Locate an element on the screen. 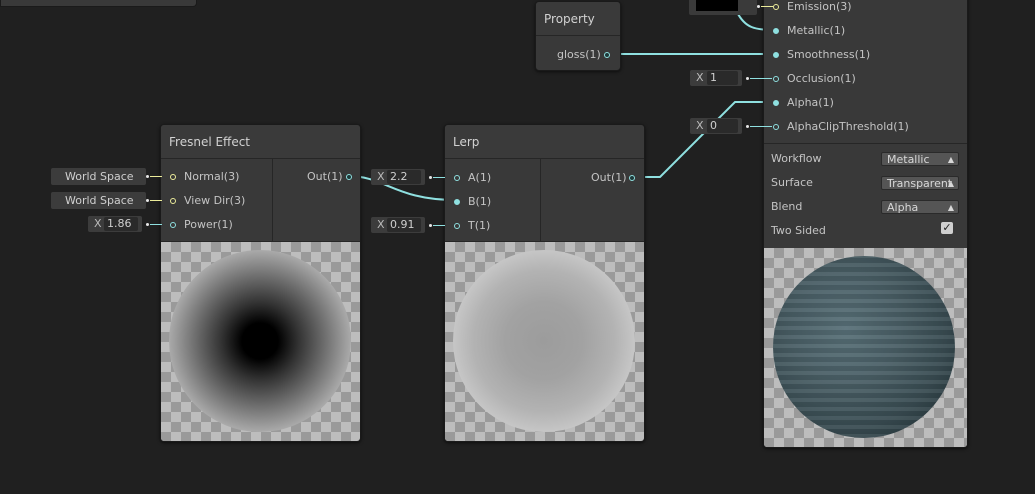  port-alpha-dot is located at coordinates (776, 103).